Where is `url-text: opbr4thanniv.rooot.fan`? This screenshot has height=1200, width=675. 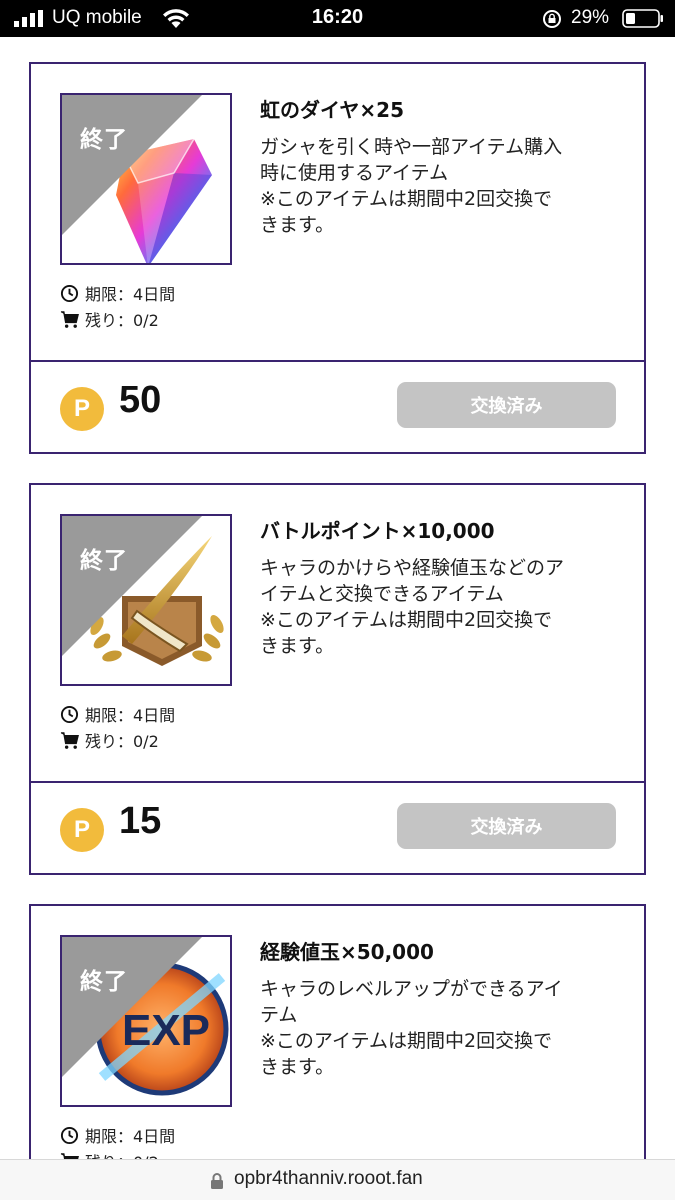 url-text: opbr4thanniv.rooot.fan is located at coordinates (328, 1179).